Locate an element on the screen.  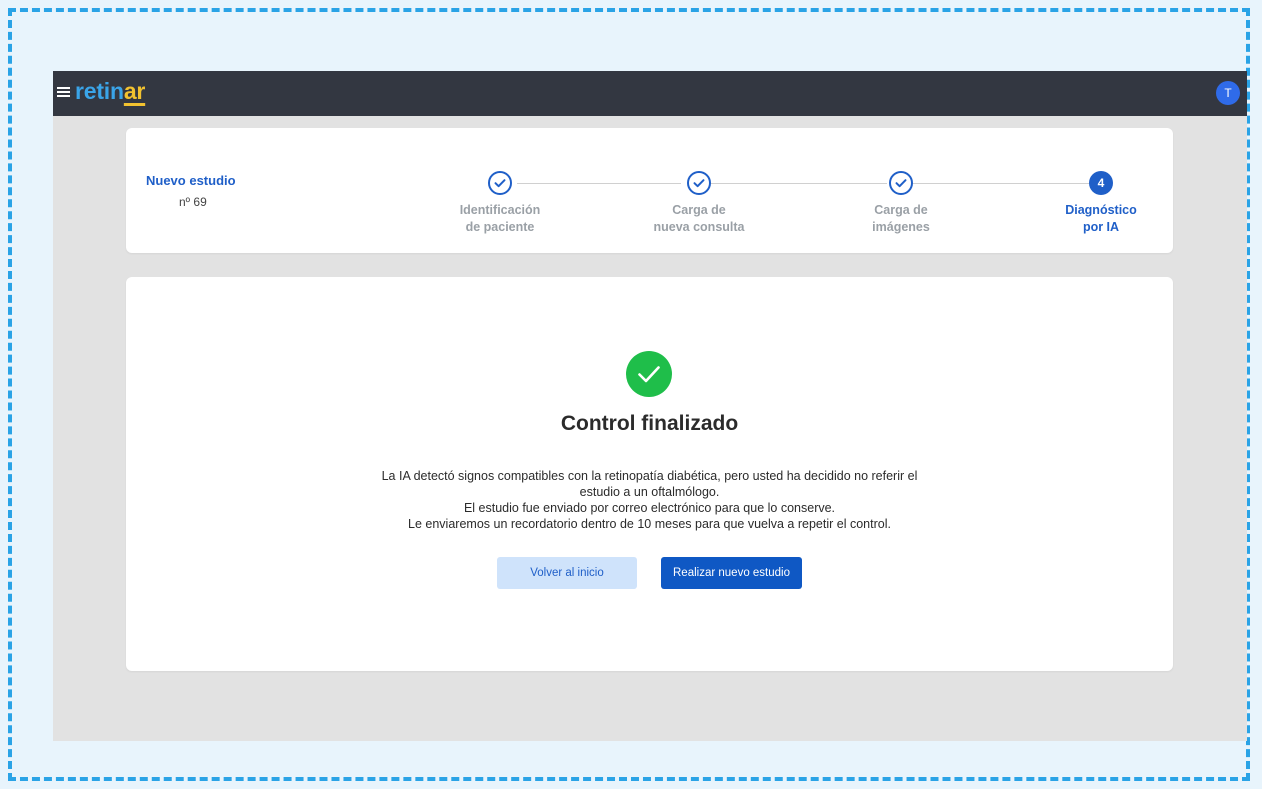
top-navbar: retinar T is located at coordinates (650, 93).